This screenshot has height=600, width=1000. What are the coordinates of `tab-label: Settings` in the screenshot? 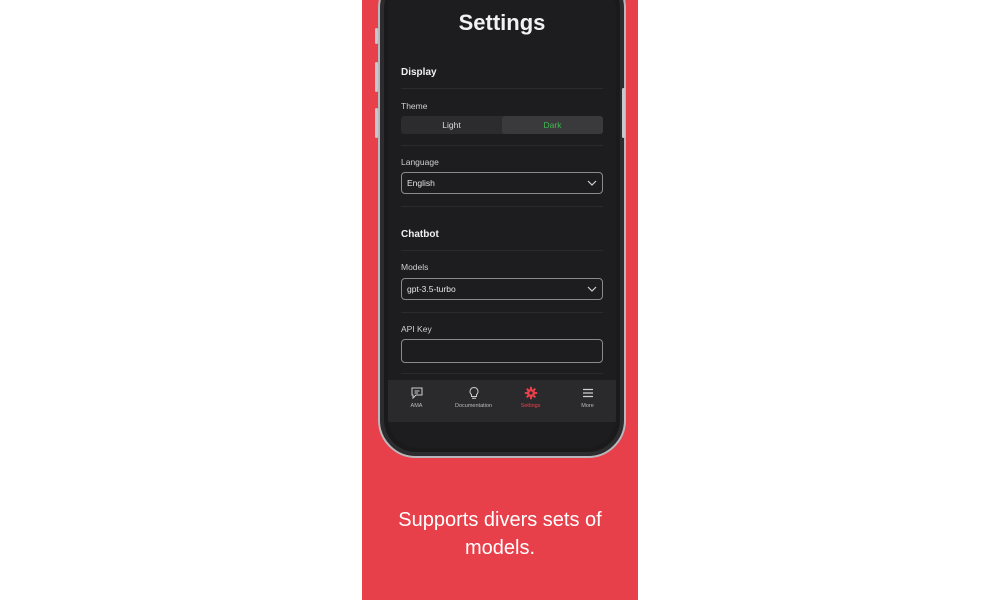 It's located at (530, 406).